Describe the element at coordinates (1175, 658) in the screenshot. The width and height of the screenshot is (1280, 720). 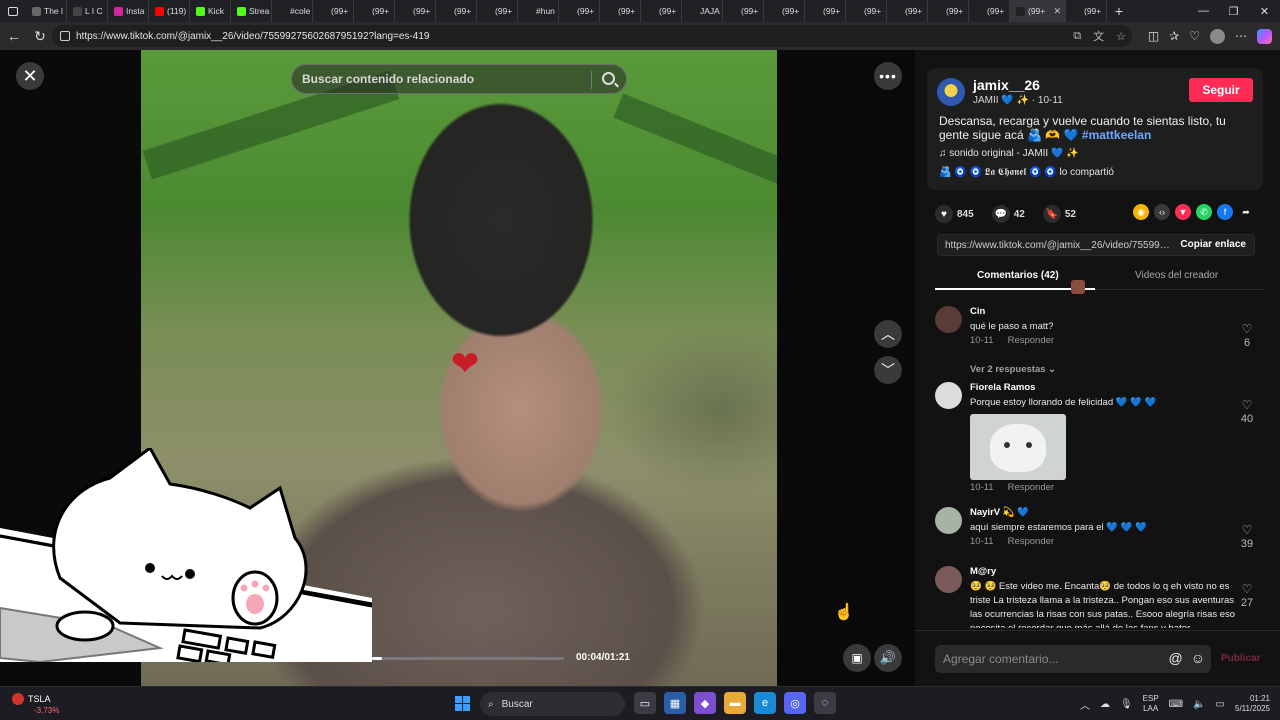
I see `mention-icon: @` at that location.